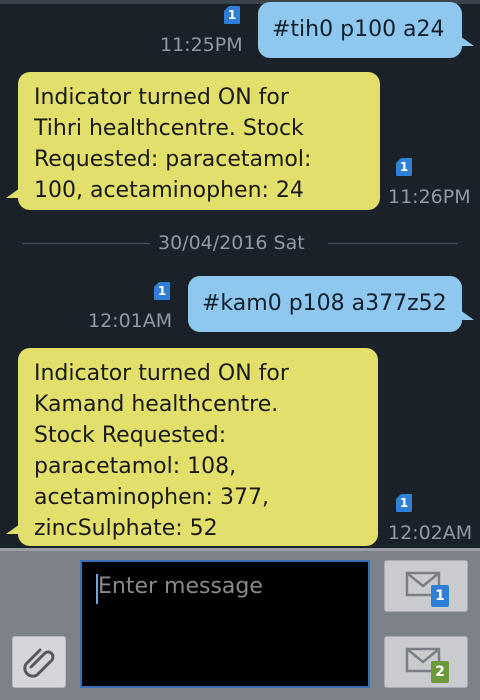 This screenshot has width=480, height=700. What do you see at coordinates (440, 596) in the screenshot?
I see `sim1-badge: 1` at bounding box center [440, 596].